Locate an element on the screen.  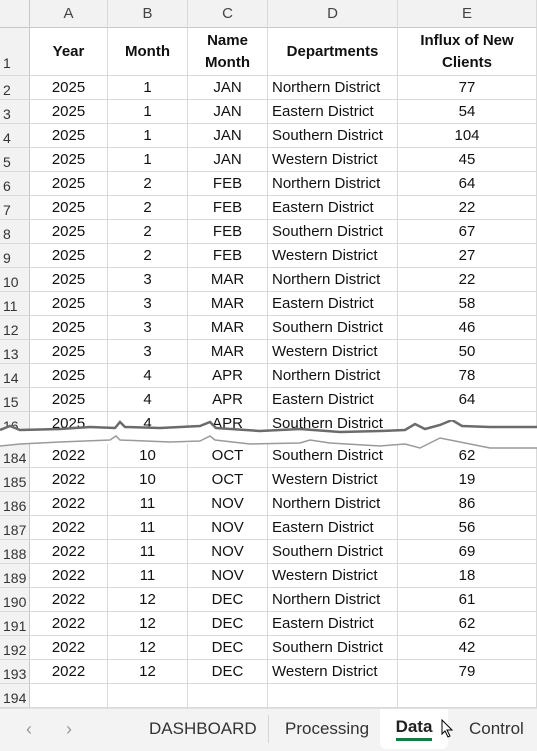
cell-influx: 64 is located at coordinates (467, 400).